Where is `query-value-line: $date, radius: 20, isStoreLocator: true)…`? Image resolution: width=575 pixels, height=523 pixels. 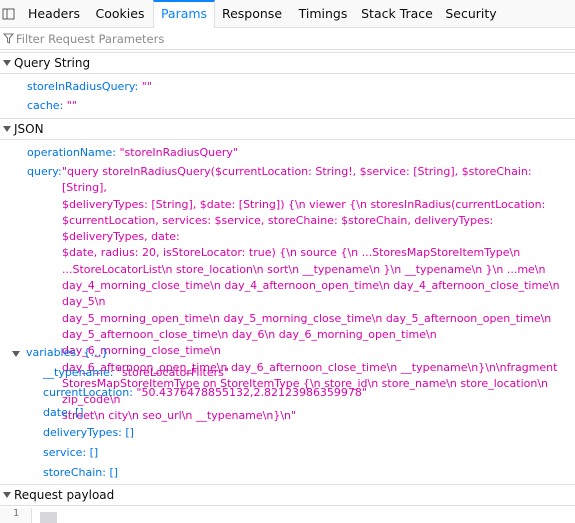
query-value-line: $date, radius: 20, isStoreLocator: true)… is located at coordinates (291, 253).